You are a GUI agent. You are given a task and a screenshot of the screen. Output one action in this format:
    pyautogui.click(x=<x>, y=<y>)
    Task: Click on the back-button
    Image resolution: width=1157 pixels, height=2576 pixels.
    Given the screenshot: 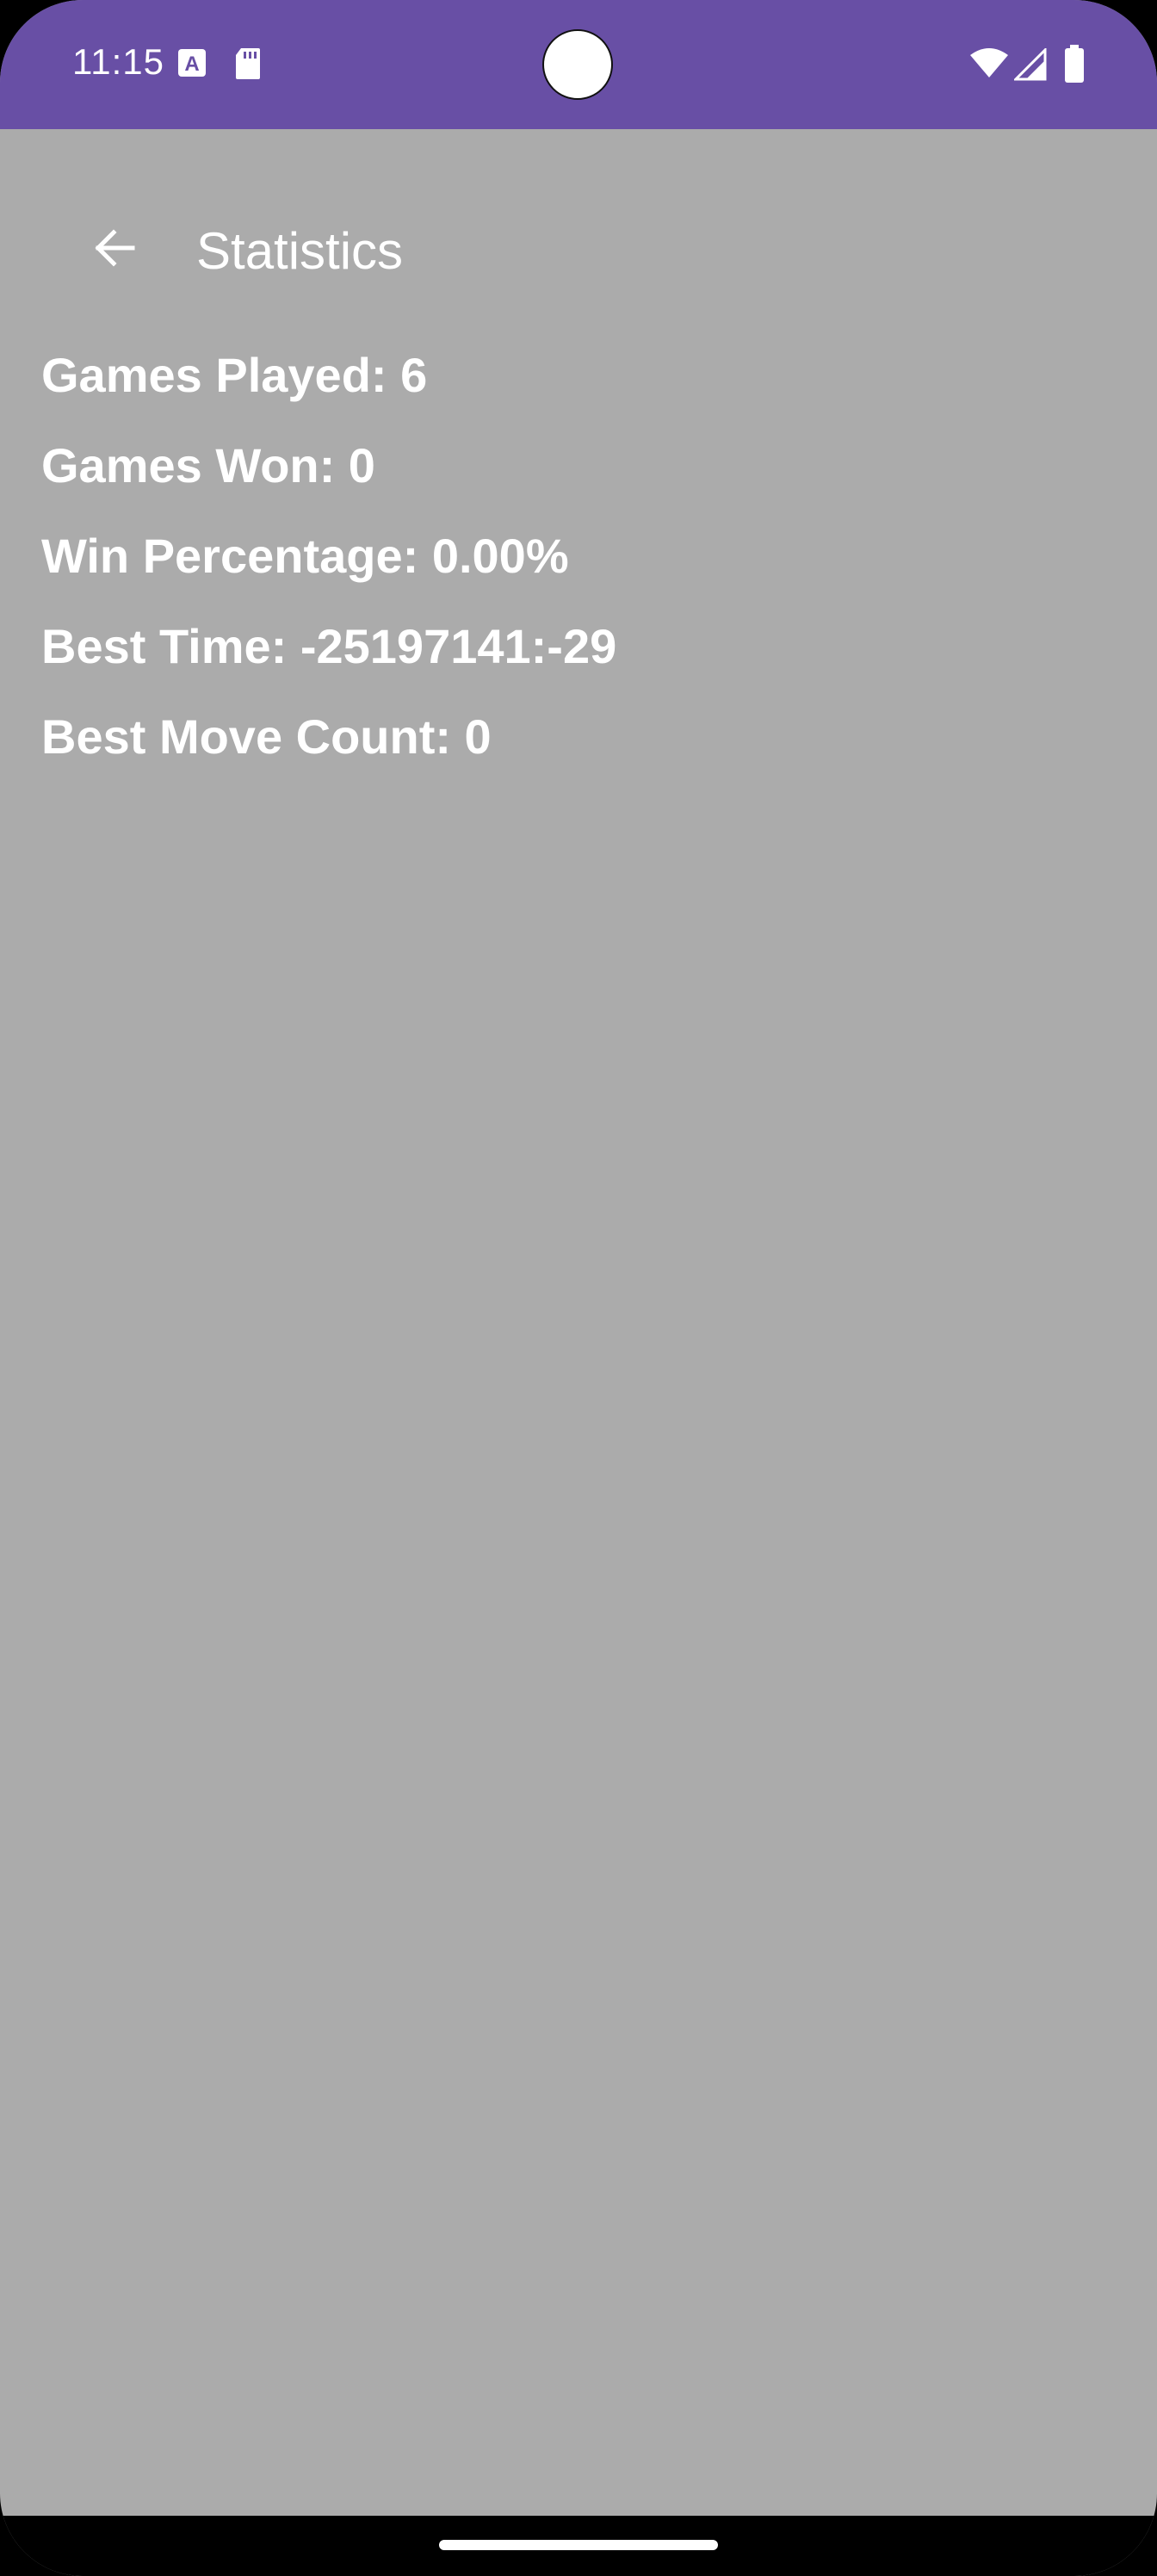 What is the action you would take?
    pyautogui.click(x=114, y=249)
    